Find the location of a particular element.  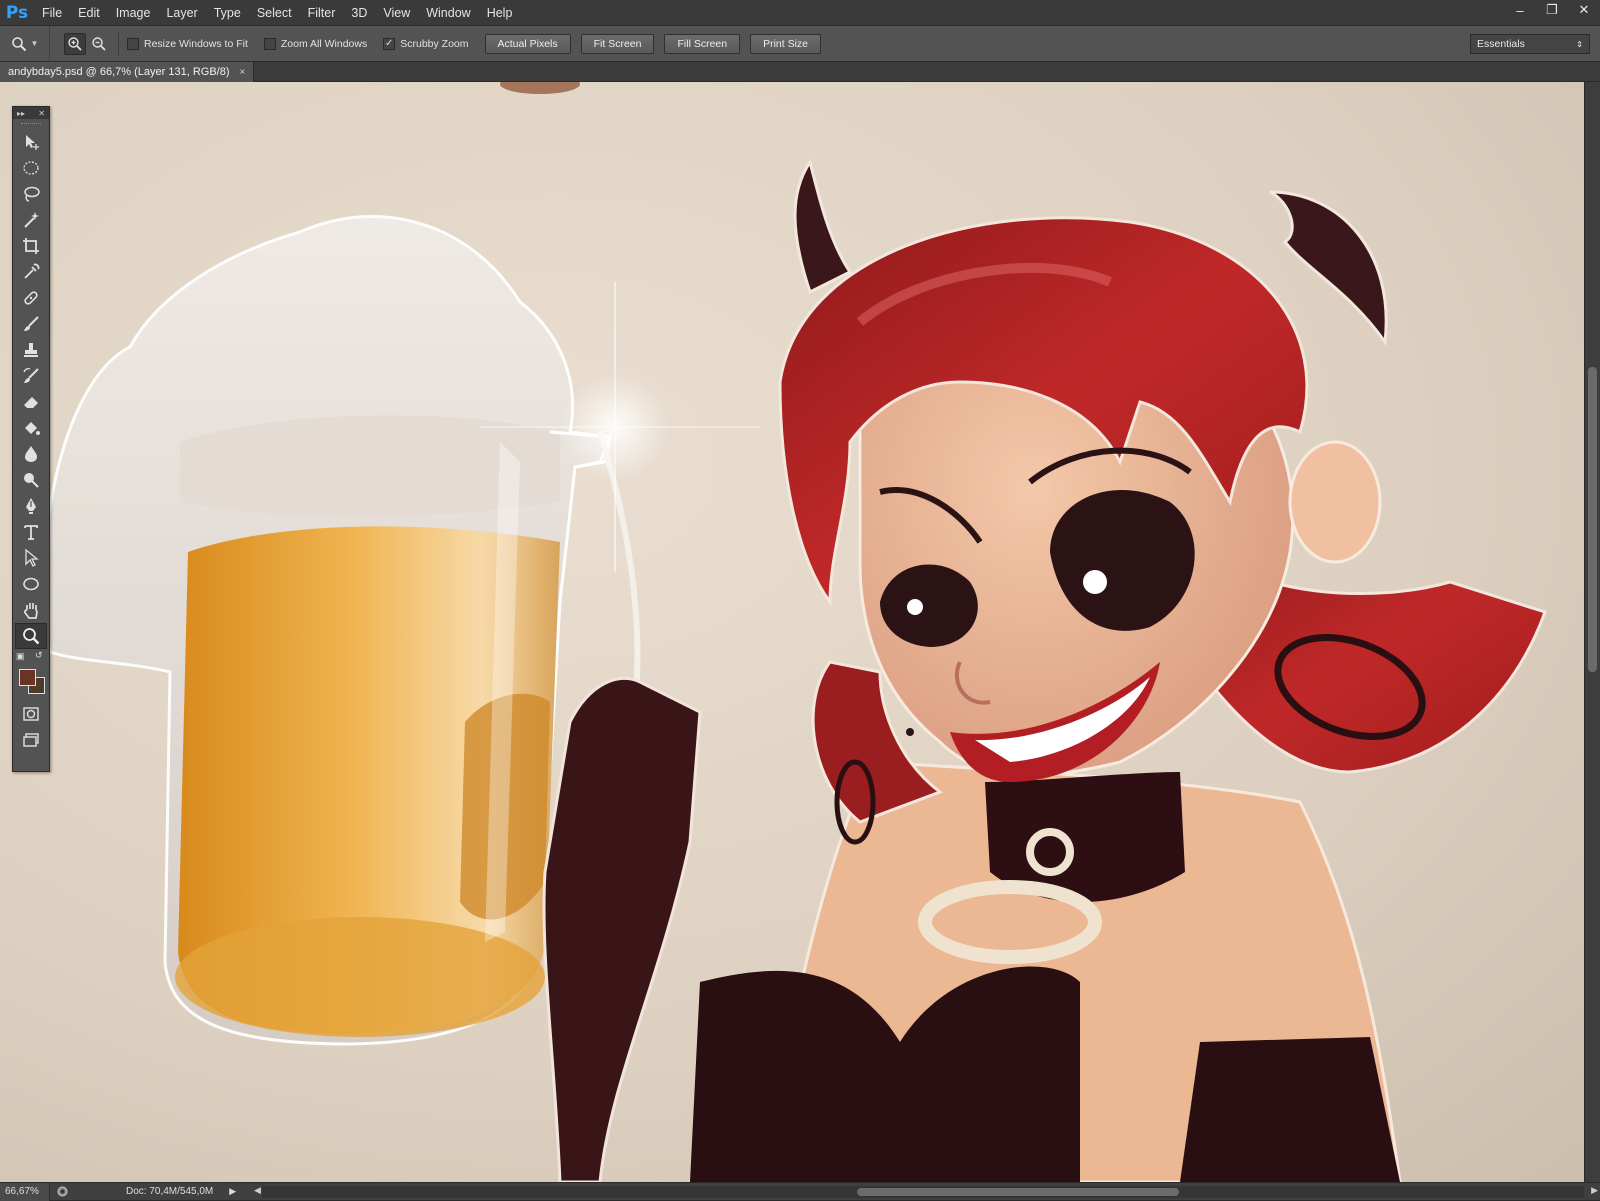

scroll-left-icon: ◀ is located at coordinates (257, 1190).